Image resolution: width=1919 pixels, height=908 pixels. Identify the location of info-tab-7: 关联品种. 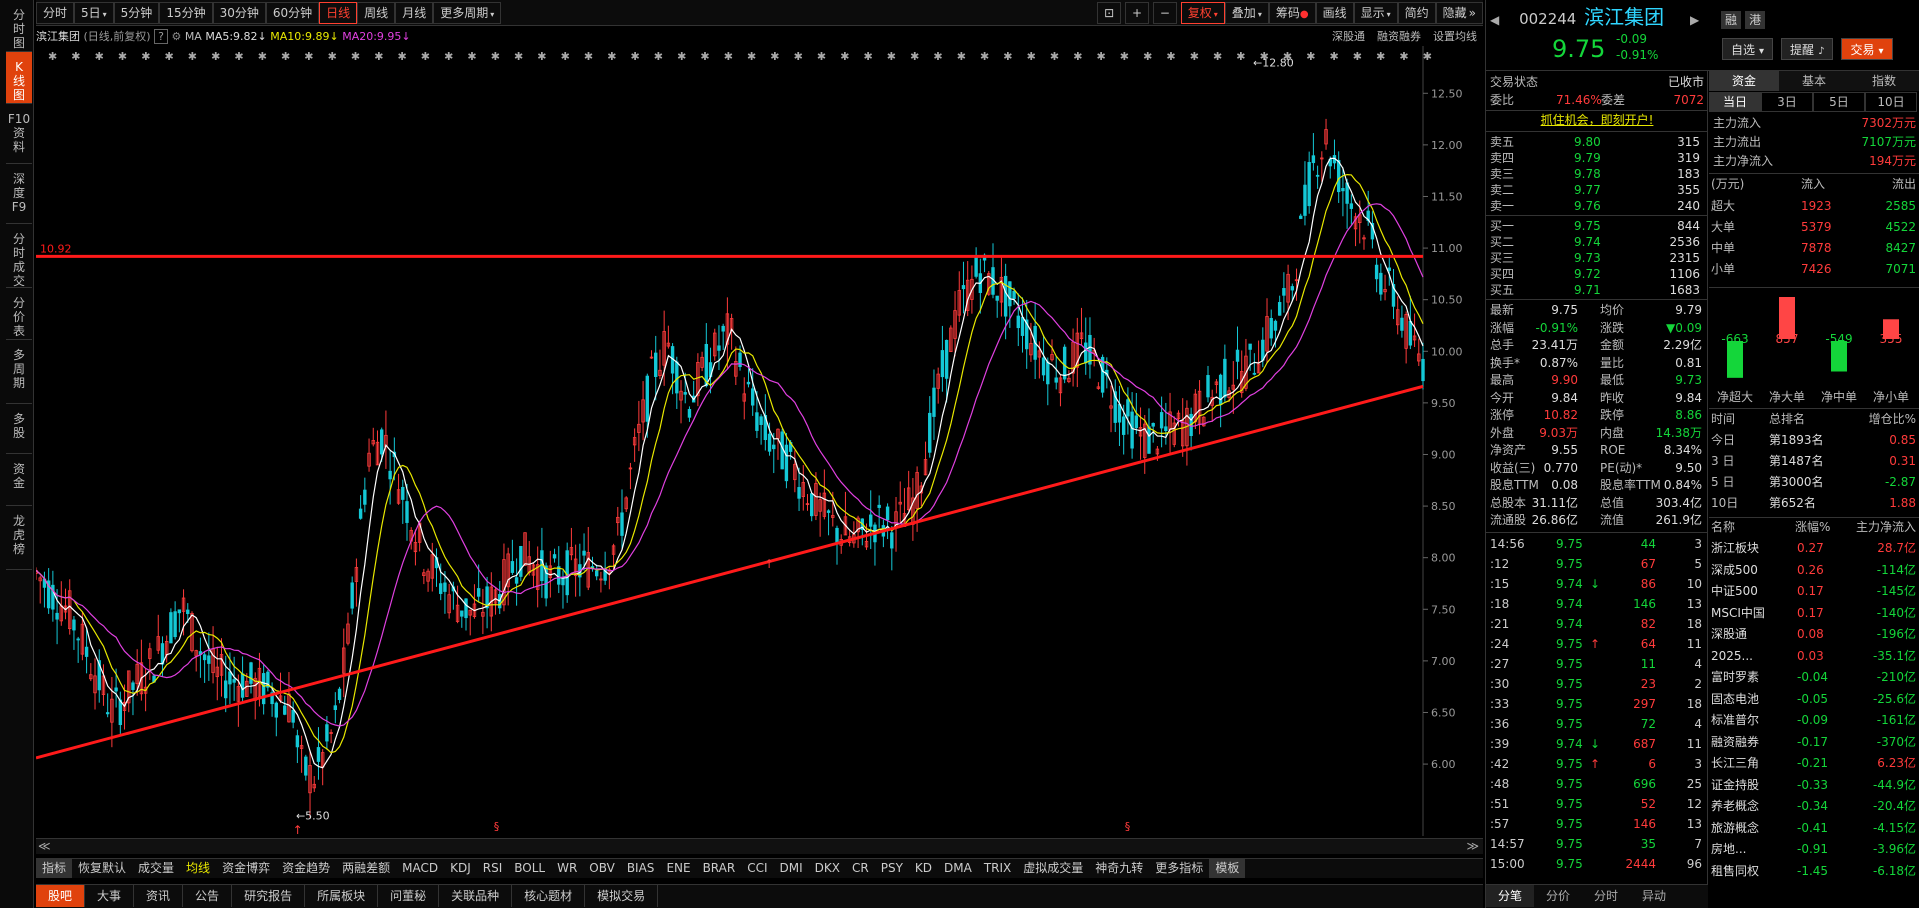
(476, 896).